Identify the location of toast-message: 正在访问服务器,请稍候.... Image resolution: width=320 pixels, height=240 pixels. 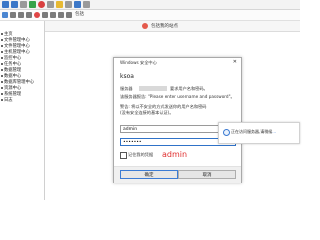
(254, 131).